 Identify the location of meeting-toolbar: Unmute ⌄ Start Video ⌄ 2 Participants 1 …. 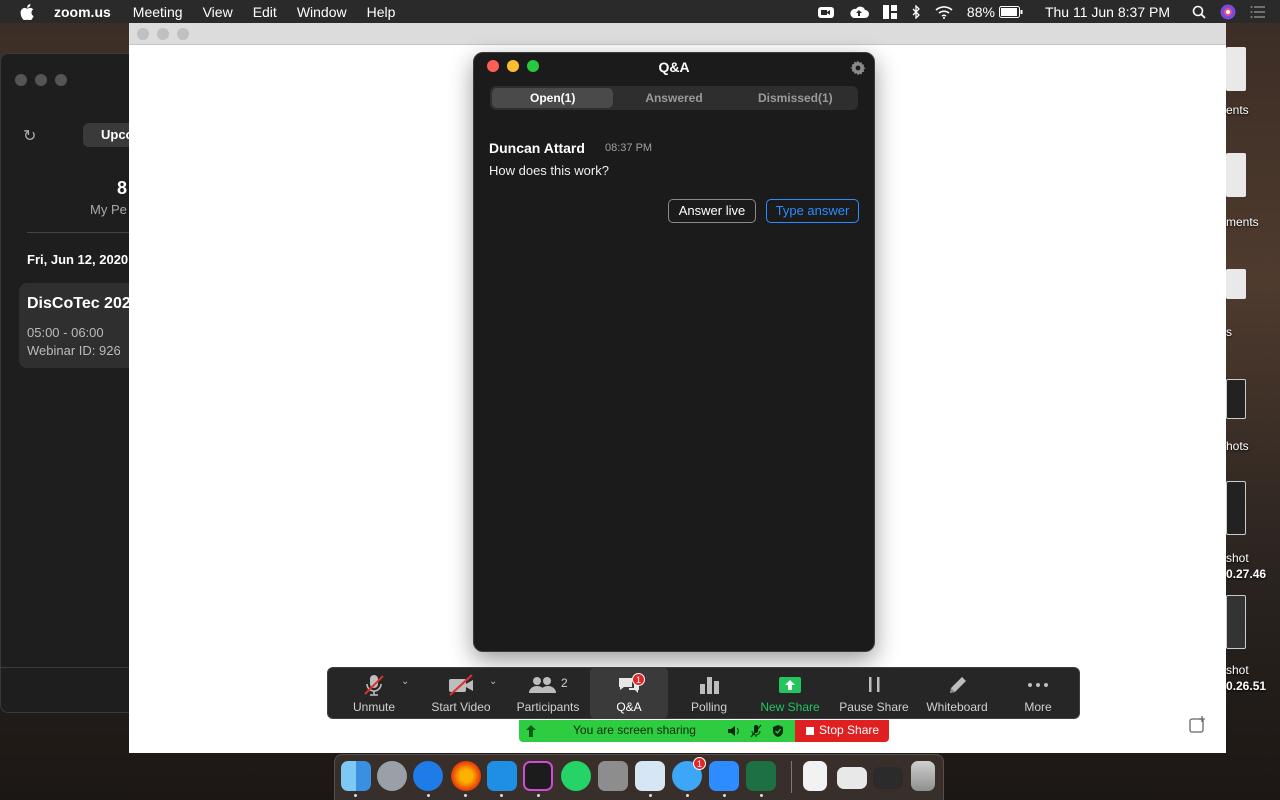
(703, 693).